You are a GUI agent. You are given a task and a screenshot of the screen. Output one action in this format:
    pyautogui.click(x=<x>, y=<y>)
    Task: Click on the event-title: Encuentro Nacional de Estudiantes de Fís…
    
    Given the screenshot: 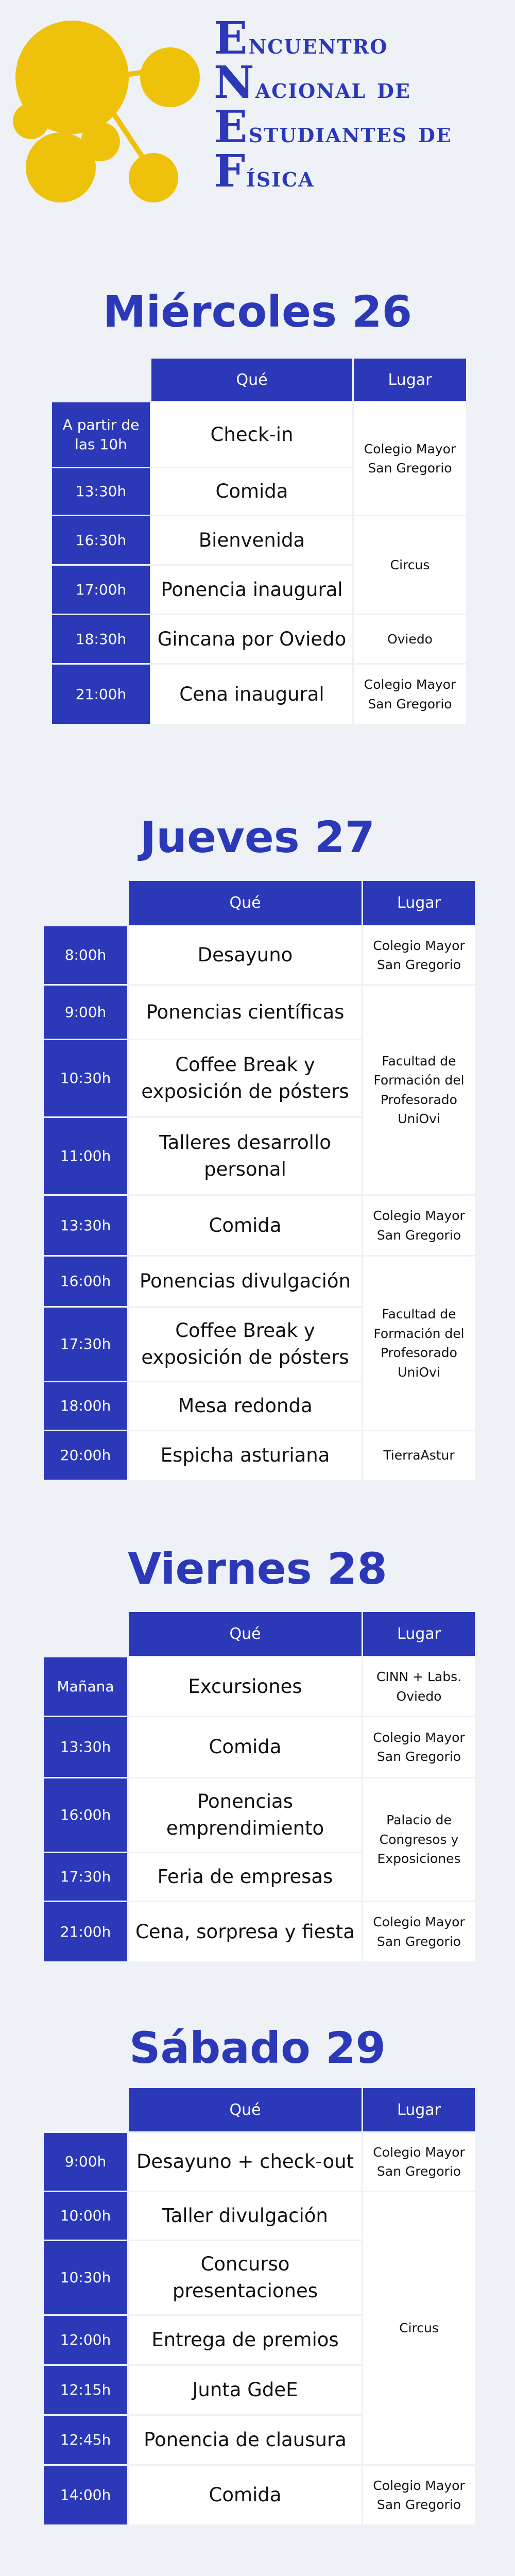 What is the action you would take?
    pyautogui.click(x=363, y=105)
    